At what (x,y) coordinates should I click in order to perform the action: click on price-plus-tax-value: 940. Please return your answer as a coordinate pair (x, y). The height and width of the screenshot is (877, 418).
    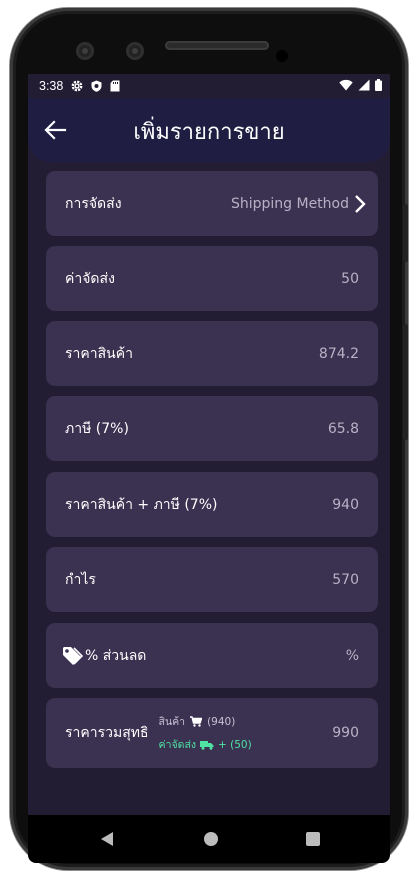
    Looking at the image, I should click on (345, 504).